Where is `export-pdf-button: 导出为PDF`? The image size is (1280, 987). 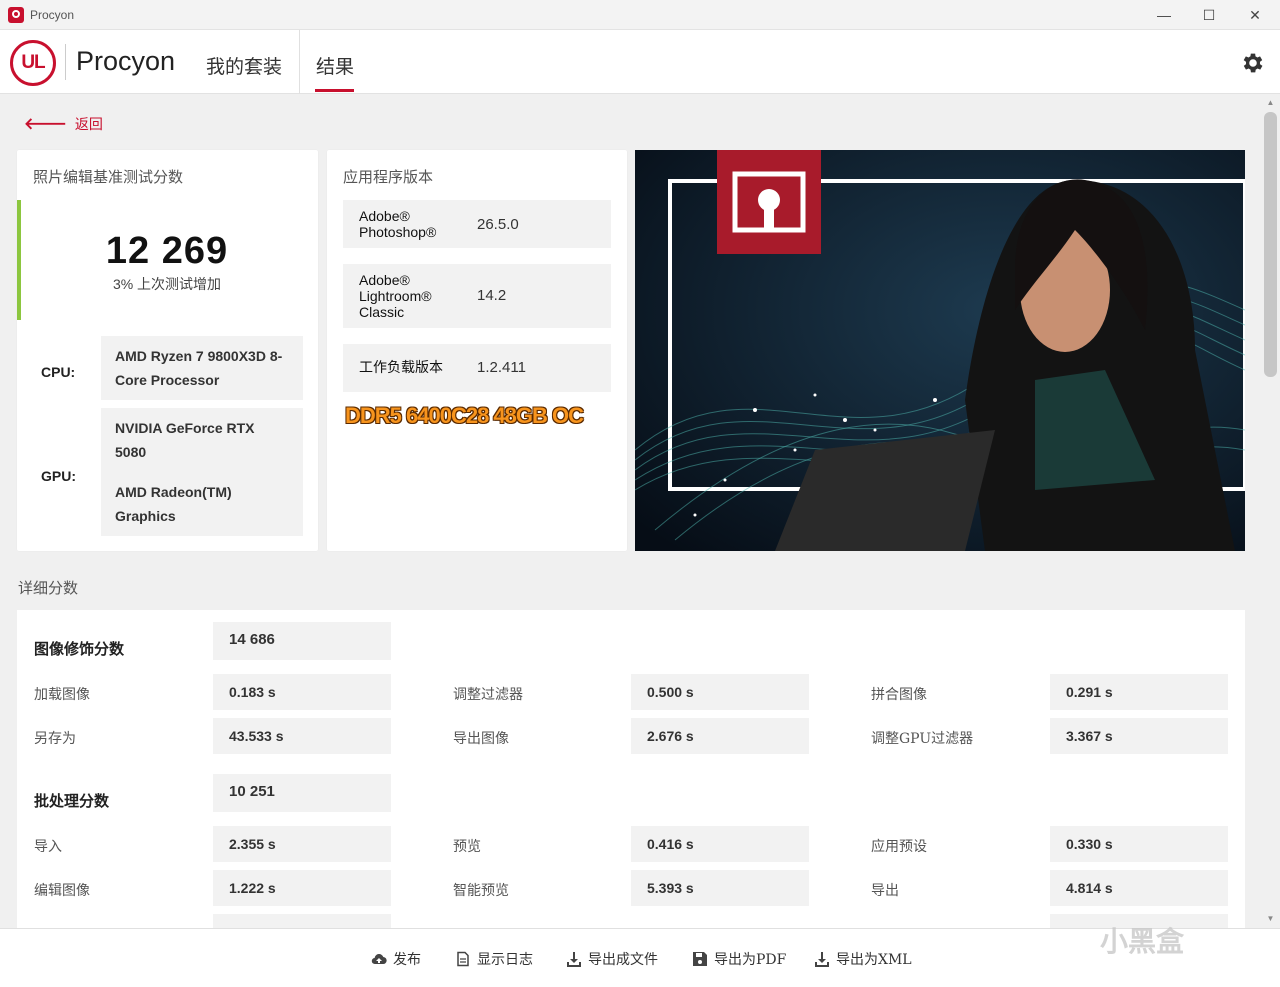 export-pdf-button: 导出为PDF is located at coordinates (739, 959).